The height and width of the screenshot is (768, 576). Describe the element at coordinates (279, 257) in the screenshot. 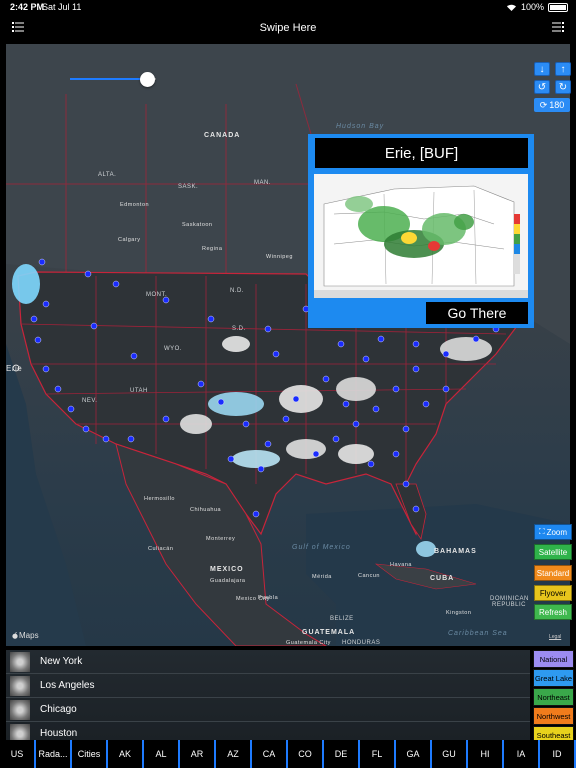

I see `map-label-winnipeg: Winnipeg` at that location.